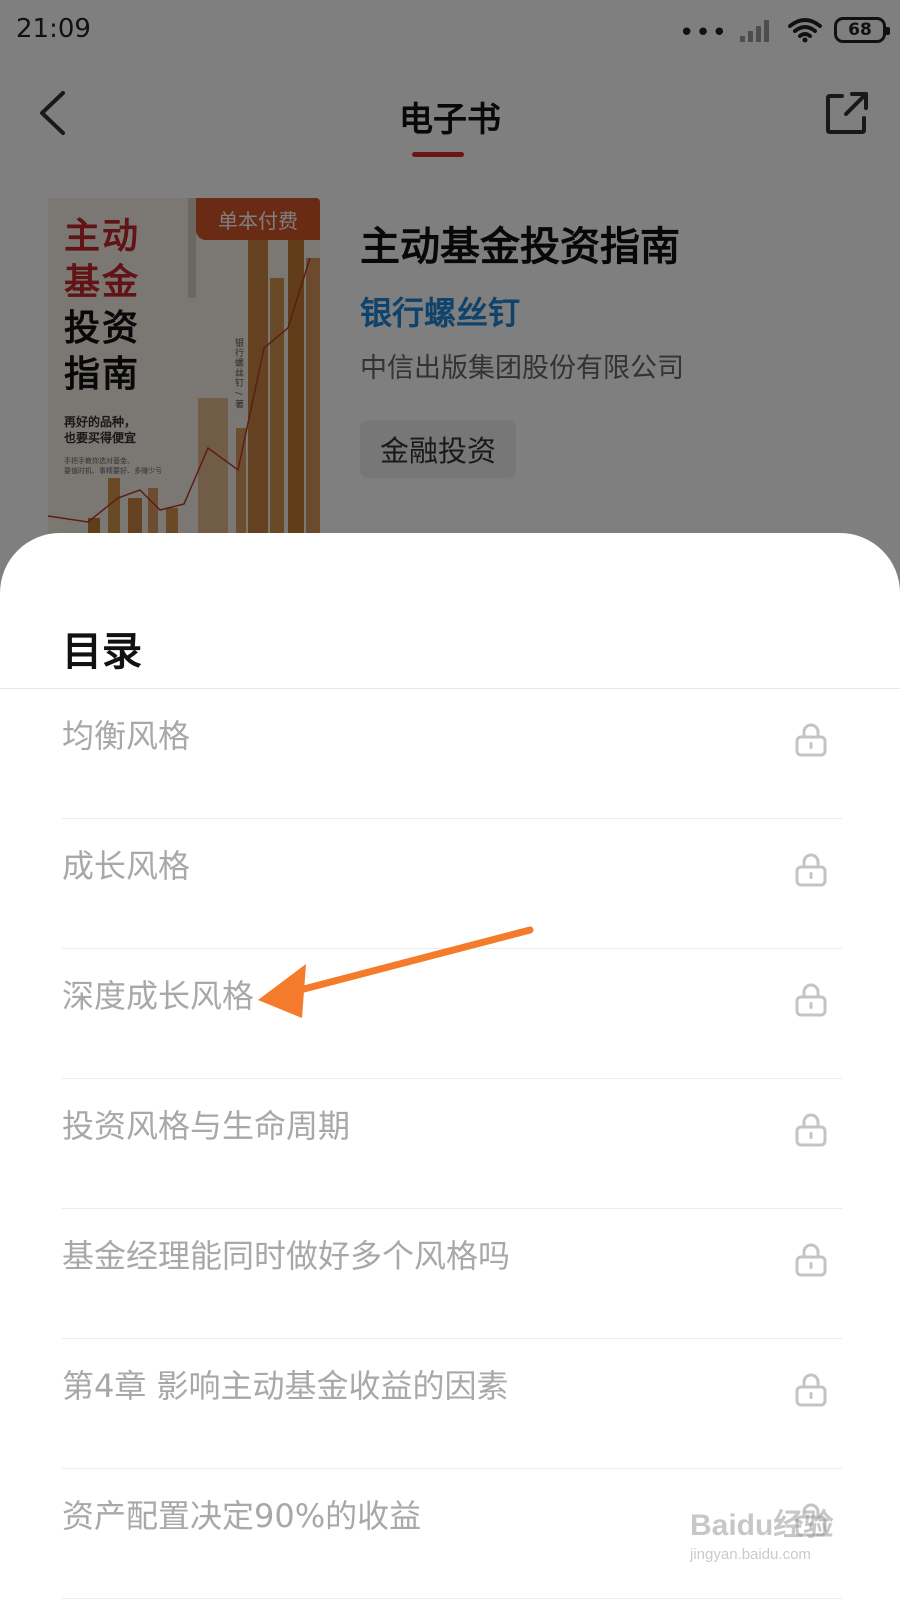 Image resolution: width=900 pixels, height=1600 pixels. What do you see at coordinates (452, 1598) in the screenshot?
I see `divider` at bounding box center [452, 1598].